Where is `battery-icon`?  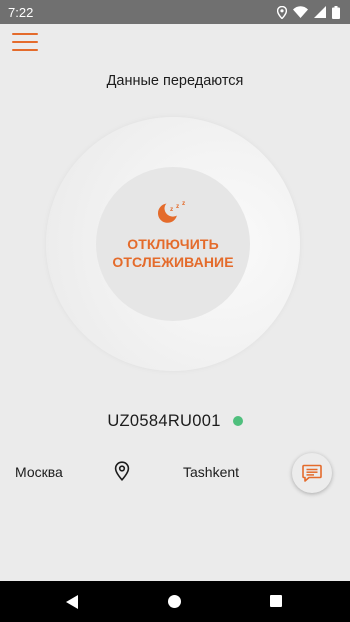 battery-icon is located at coordinates (336, 12).